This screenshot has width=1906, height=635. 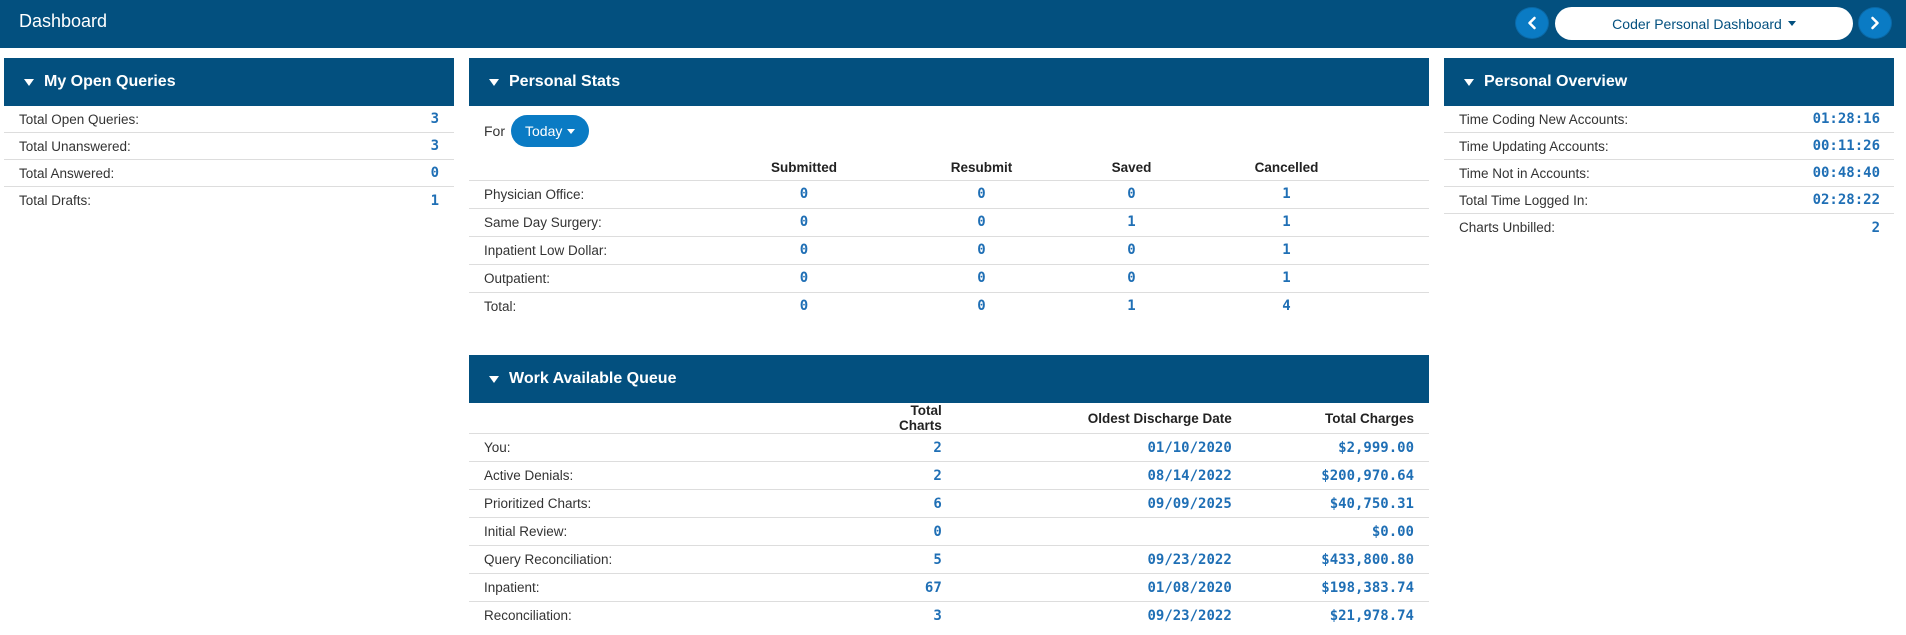 What do you see at coordinates (565, 81) in the screenshot?
I see `panel-title: Personal Stats` at bounding box center [565, 81].